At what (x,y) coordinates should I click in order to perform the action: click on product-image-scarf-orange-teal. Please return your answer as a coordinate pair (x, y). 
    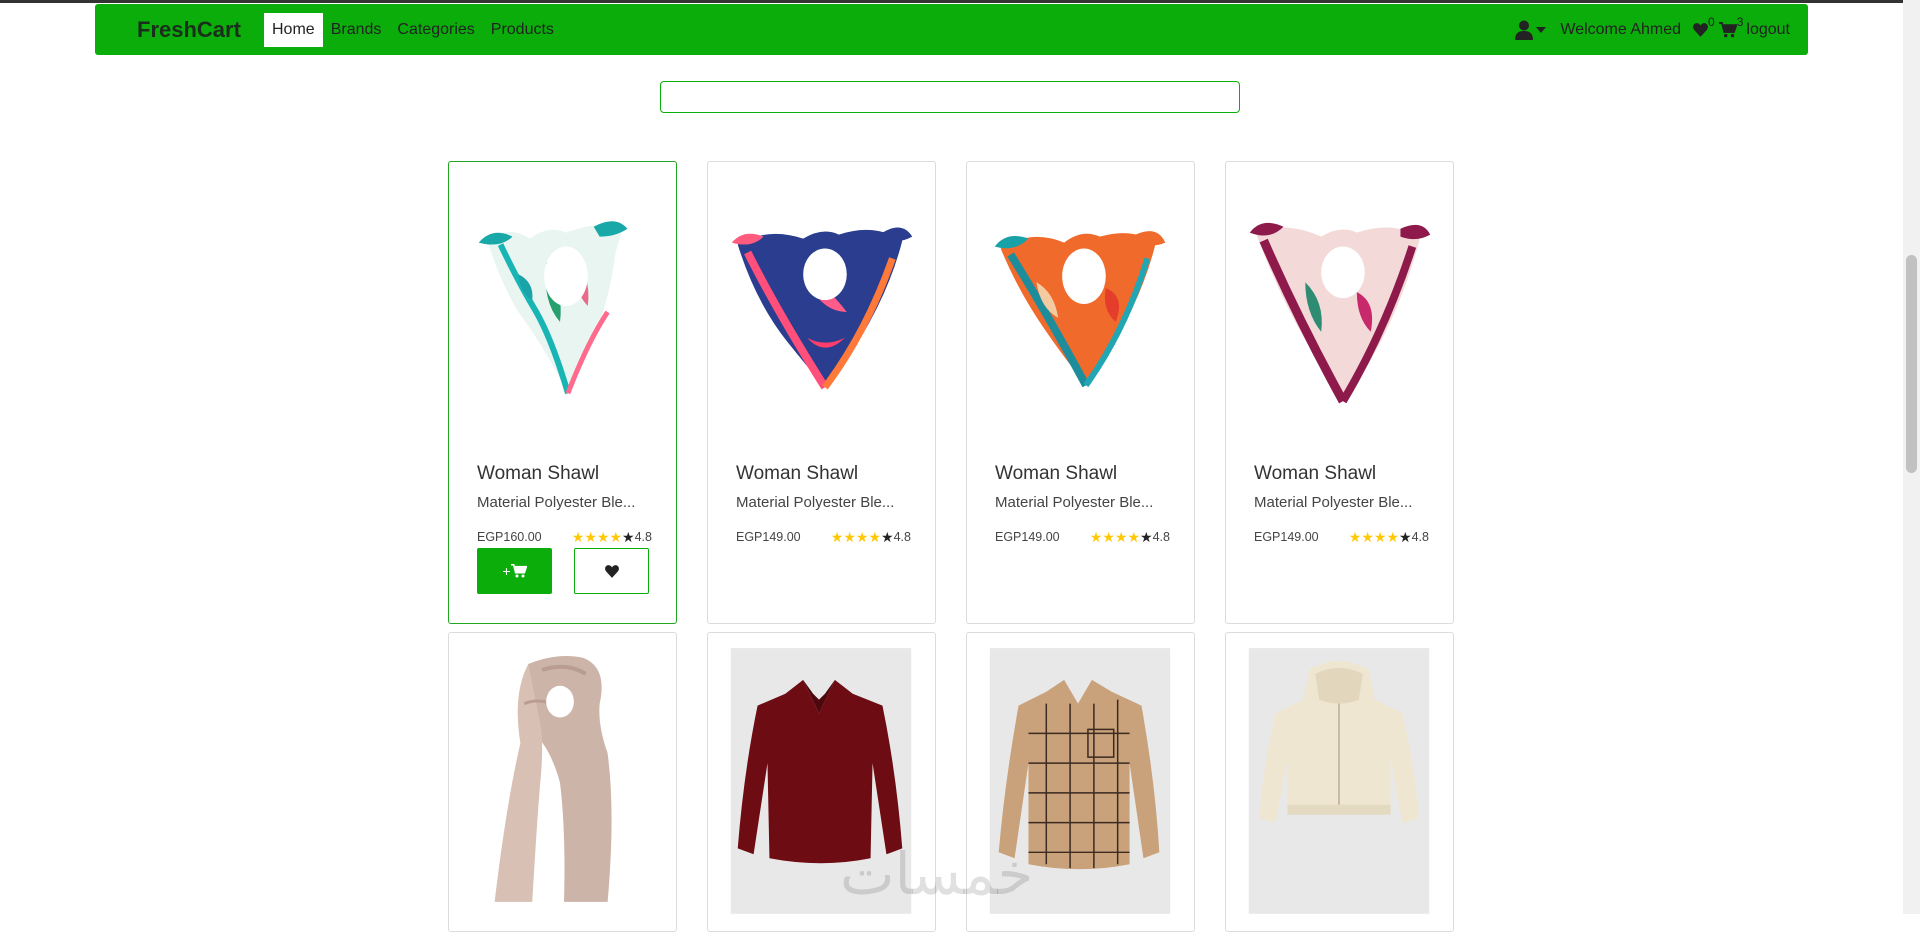
    Looking at the image, I should click on (1080, 309).